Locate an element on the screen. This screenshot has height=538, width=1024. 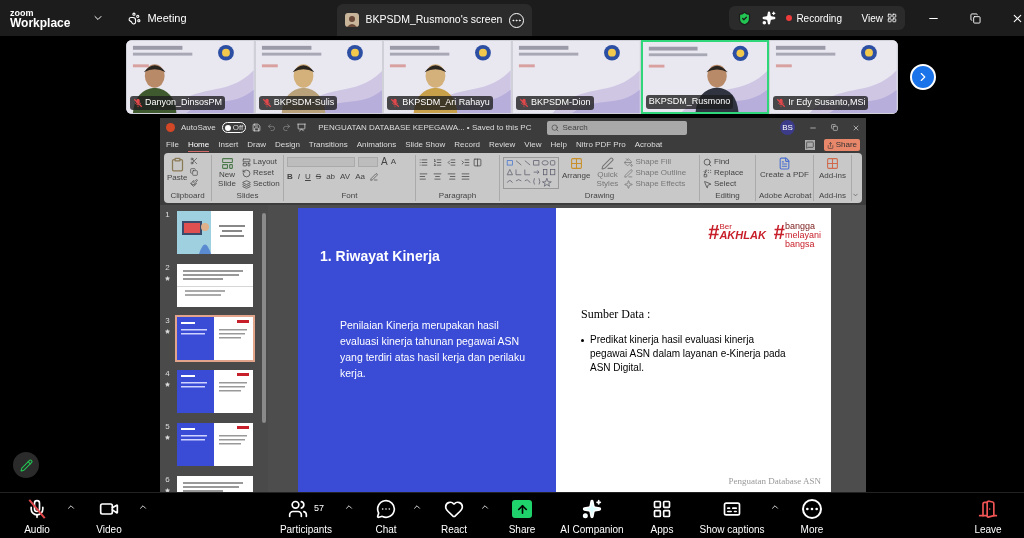
video-tile: Danyon_DinsosPM is located at coordinates (190, 77).